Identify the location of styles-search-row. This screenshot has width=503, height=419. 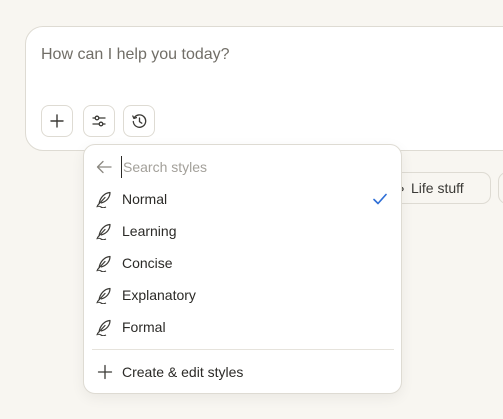
(242, 167).